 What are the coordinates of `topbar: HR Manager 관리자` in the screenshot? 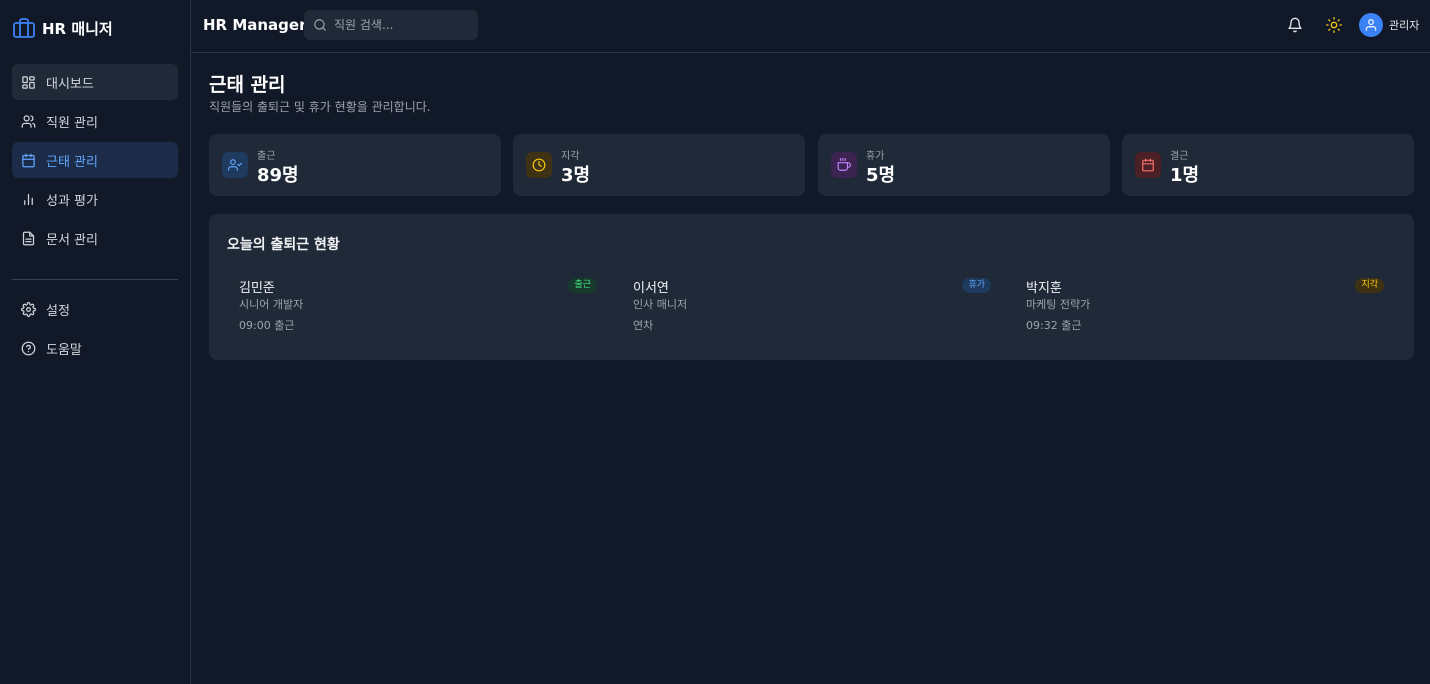 It's located at (810, 26).